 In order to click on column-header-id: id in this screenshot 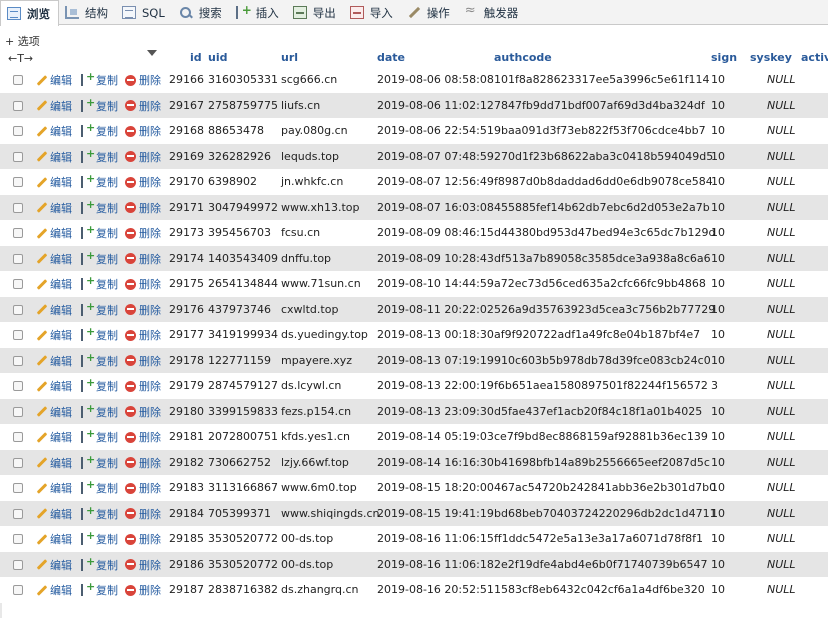, I will do `click(196, 57)`.